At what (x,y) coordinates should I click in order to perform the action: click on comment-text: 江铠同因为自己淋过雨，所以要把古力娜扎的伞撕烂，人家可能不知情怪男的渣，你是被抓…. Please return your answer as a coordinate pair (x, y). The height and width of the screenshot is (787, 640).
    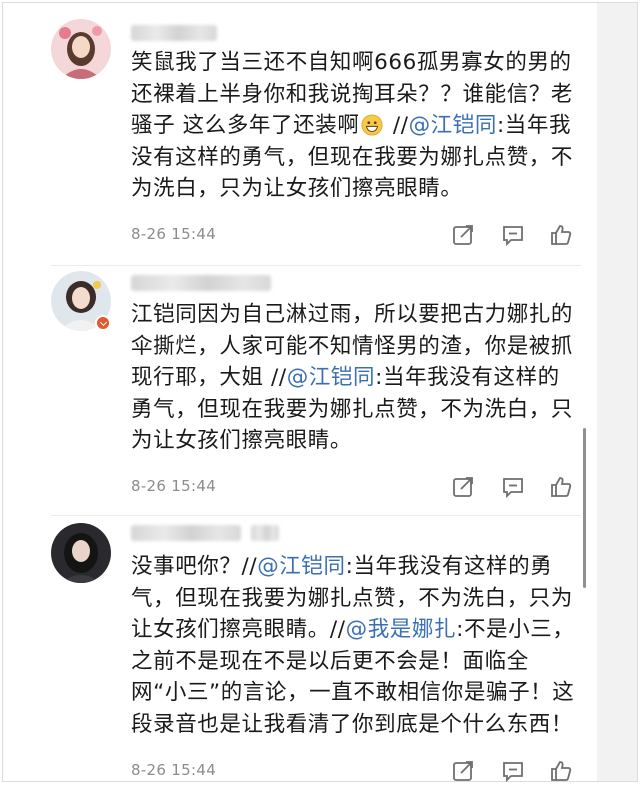
    Looking at the image, I should click on (356, 378).